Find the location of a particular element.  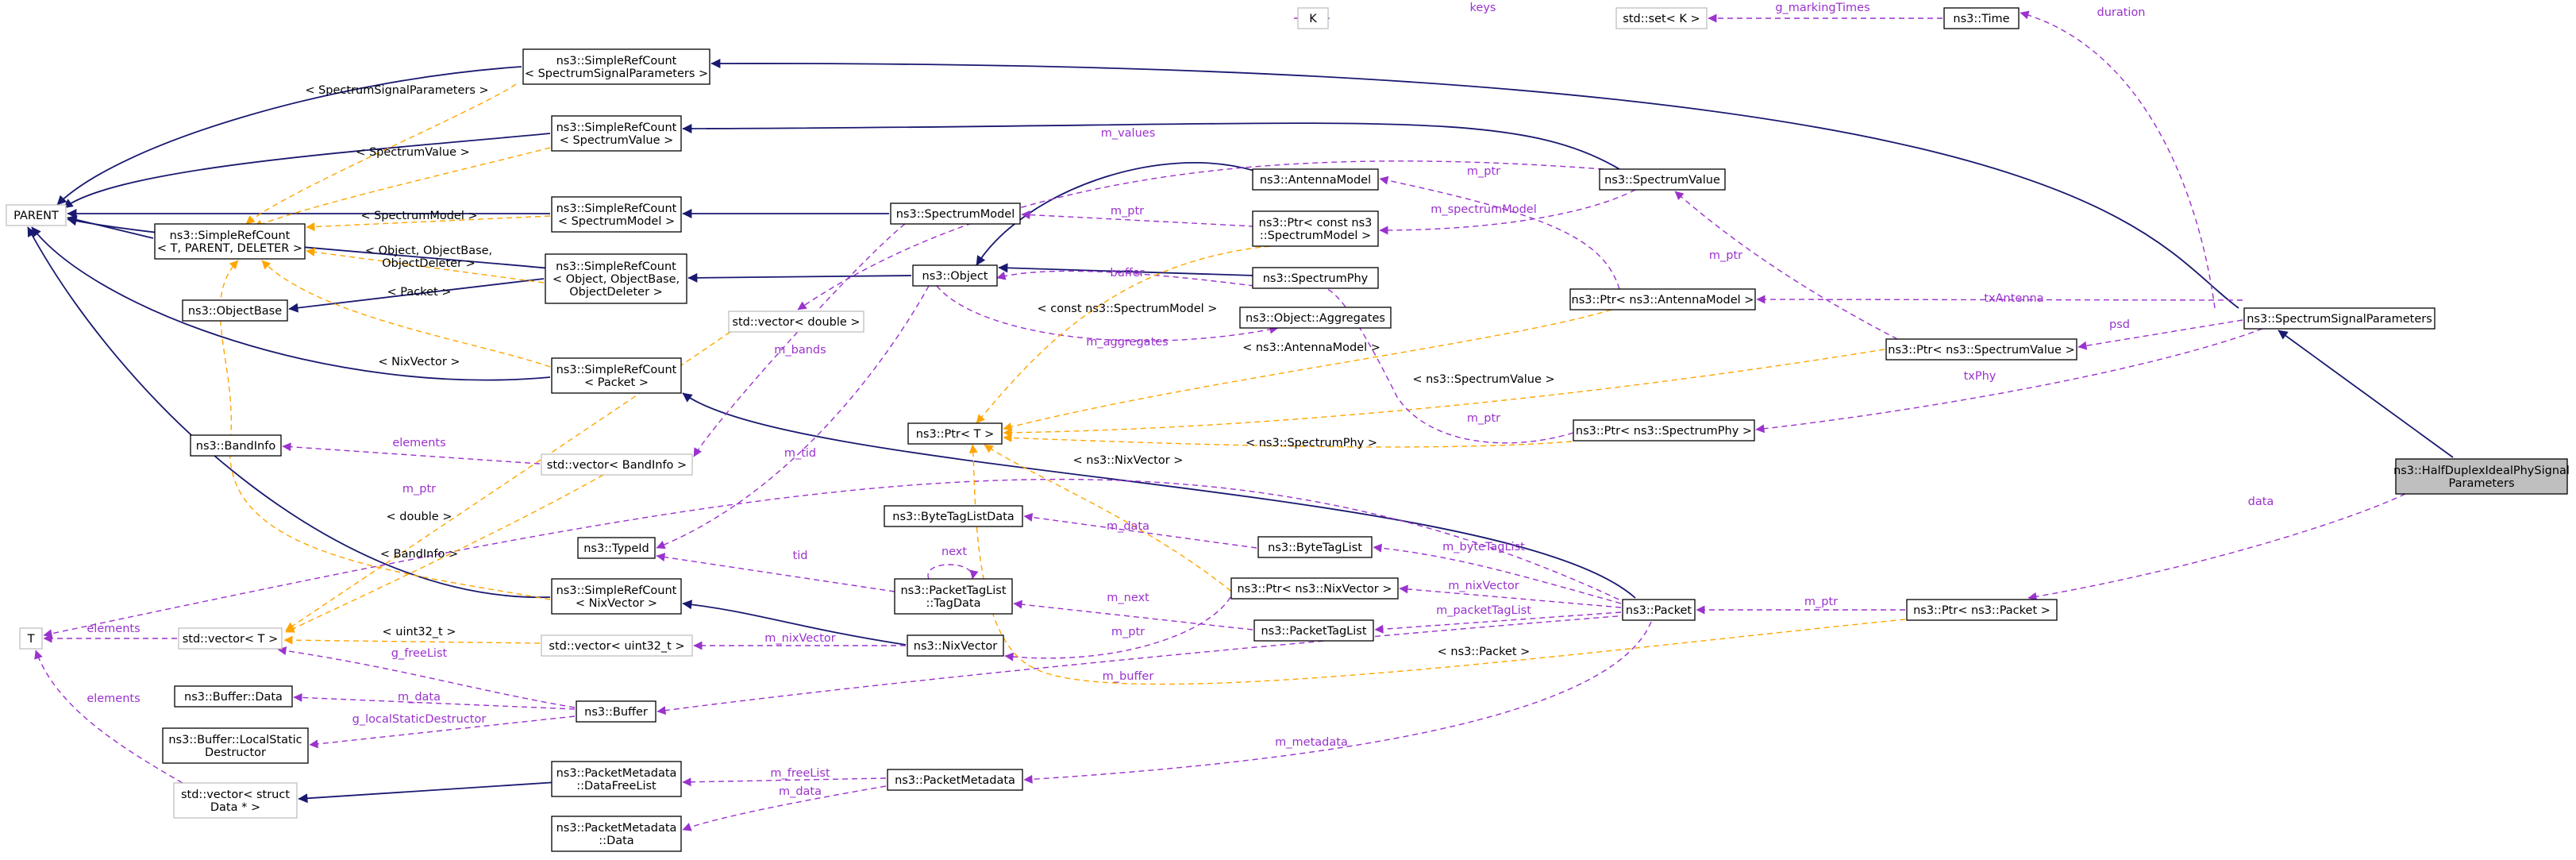

edge-m-ptr-antenna is located at coordinates (1499, 232).